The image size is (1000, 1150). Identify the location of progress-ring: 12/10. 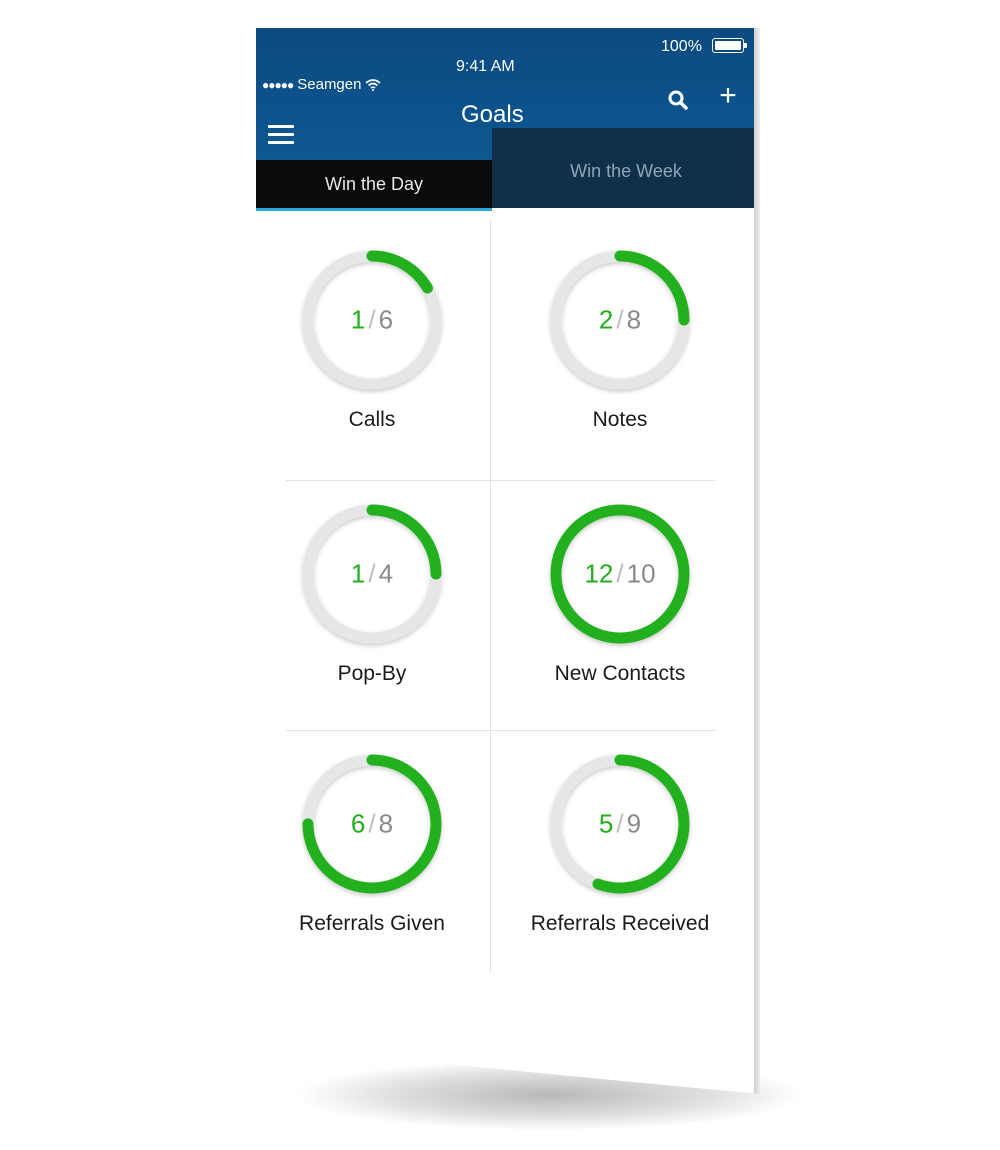
(620, 574).